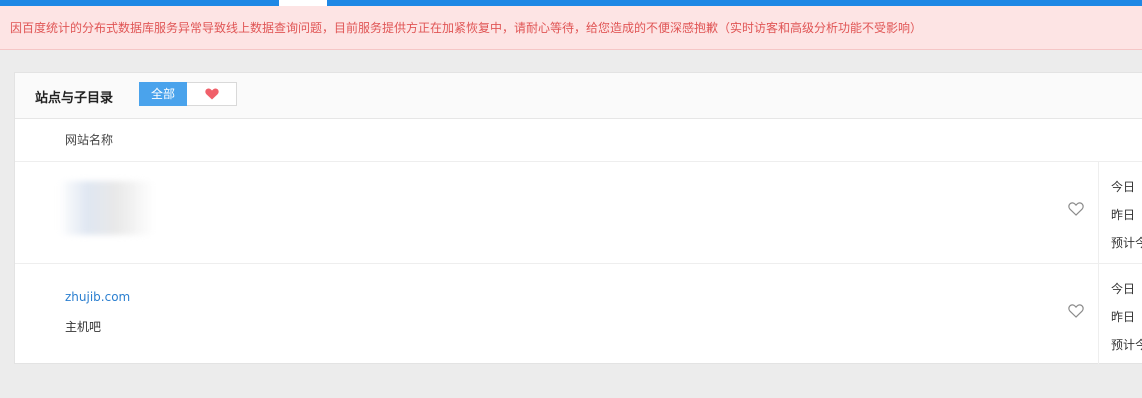 Image resolution: width=1142 pixels, height=398 pixels. What do you see at coordinates (106, 208) in the screenshot?
I see `redacted-site-info` at bounding box center [106, 208].